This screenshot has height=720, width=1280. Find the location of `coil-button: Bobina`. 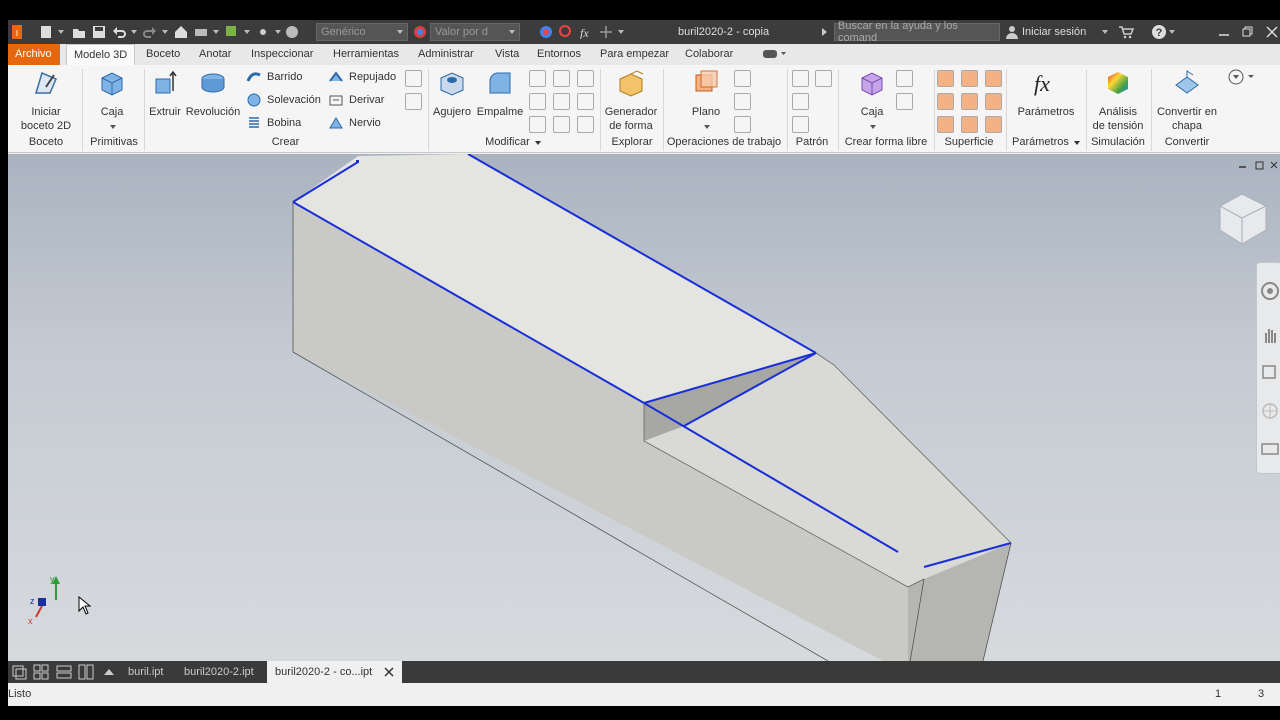

coil-button: Bobina is located at coordinates (273, 123).